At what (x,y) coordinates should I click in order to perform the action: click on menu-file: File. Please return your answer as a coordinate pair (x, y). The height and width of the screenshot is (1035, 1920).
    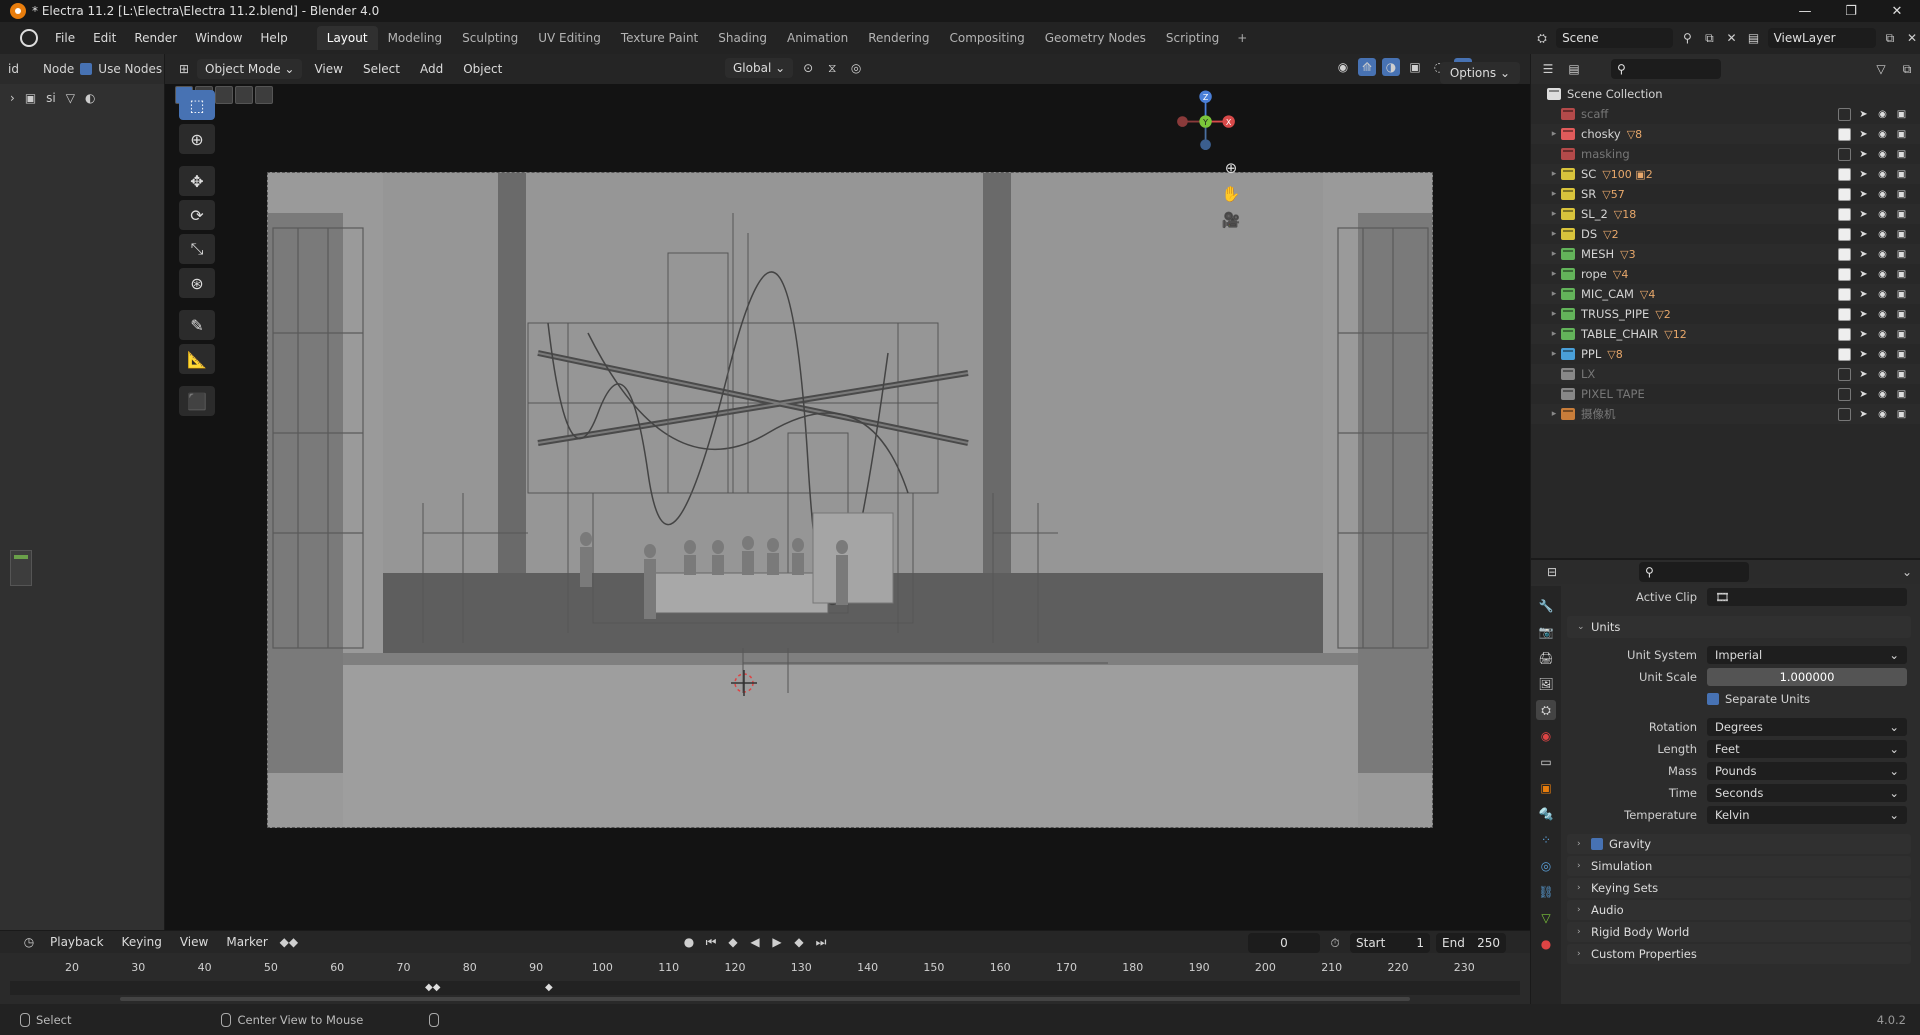
    Looking at the image, I should click on (65, 38).